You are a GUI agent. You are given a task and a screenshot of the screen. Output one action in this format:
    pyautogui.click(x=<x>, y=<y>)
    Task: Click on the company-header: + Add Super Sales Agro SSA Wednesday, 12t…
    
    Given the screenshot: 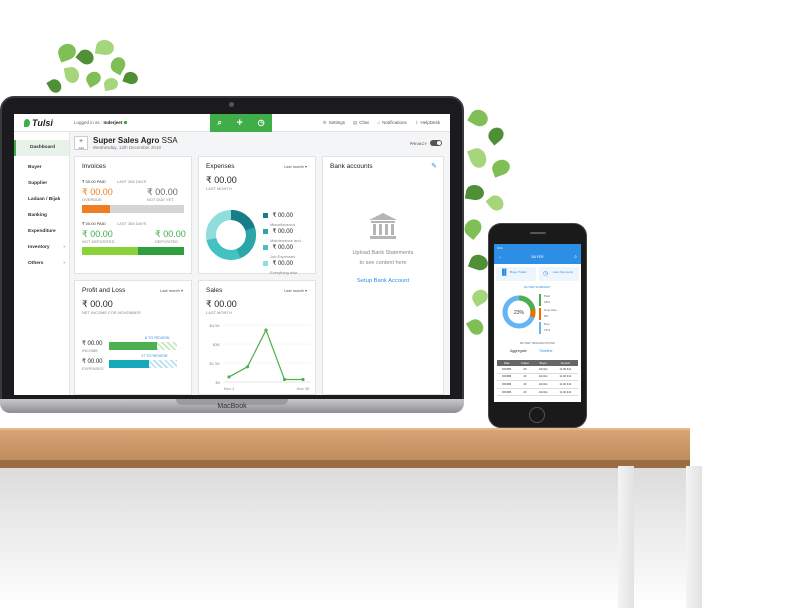 What is the action you would take?
    pyautogui.click(x=259, y=145)
    